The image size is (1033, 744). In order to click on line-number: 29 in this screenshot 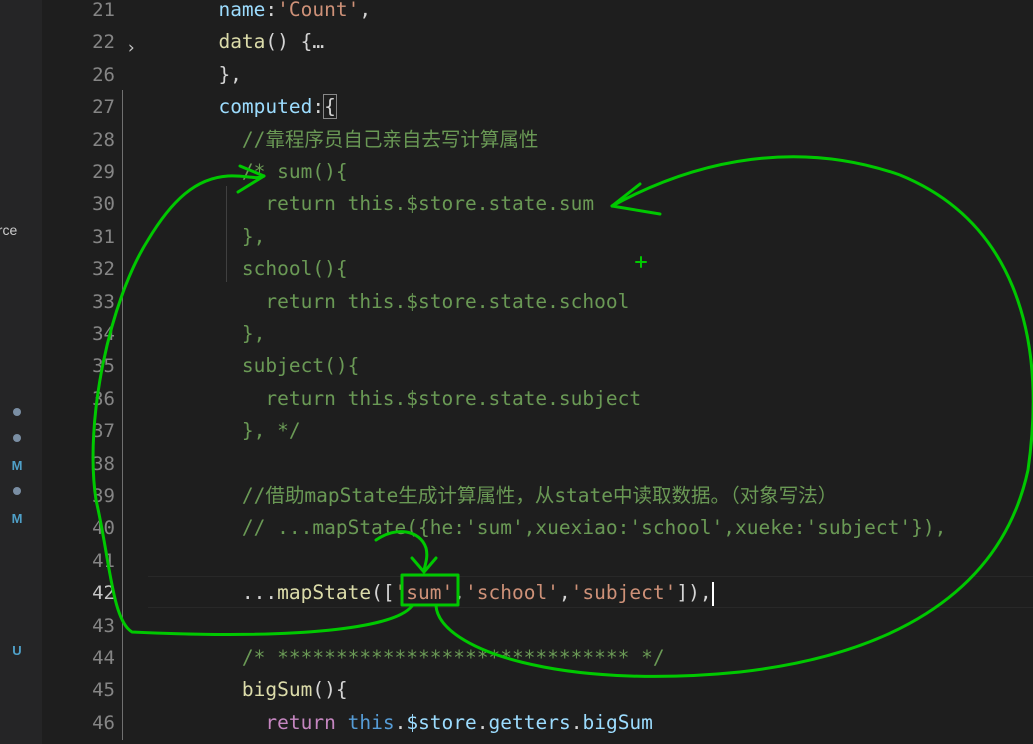, I will do `click(103, 172)`.